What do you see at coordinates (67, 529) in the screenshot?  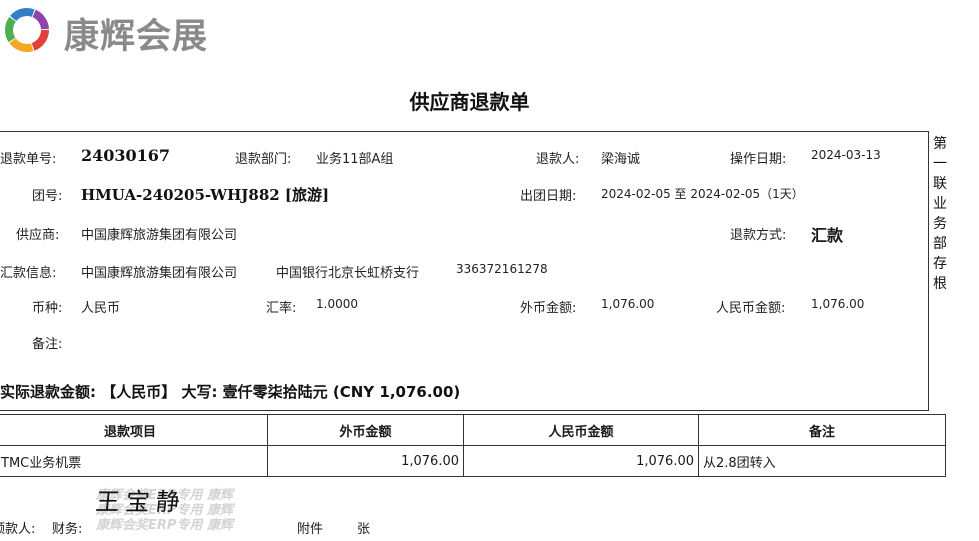 I see `finance-label: 财务:` at bounding box center [67, 529].